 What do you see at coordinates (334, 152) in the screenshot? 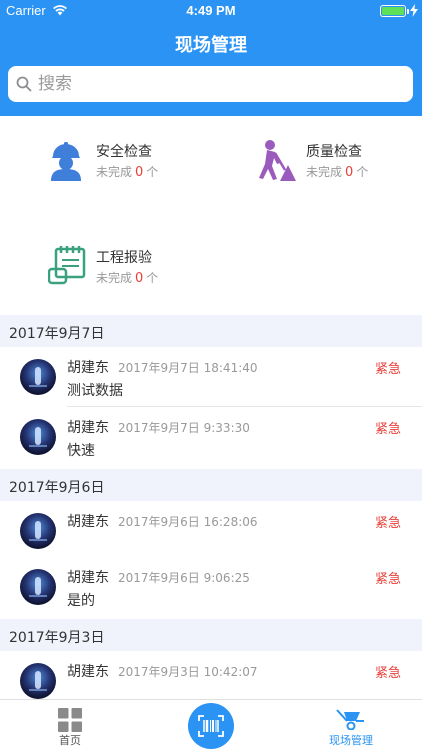
I see `module-title: 质量检查` at bounding box center [334, 152].